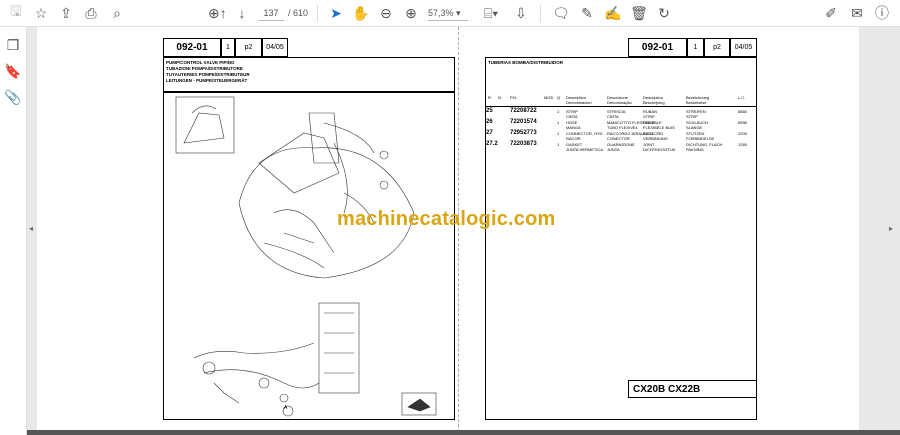  Describe the element at coordinates (742, 111) in the screenshot. I see `table-cell-lc: 8860` at that location.